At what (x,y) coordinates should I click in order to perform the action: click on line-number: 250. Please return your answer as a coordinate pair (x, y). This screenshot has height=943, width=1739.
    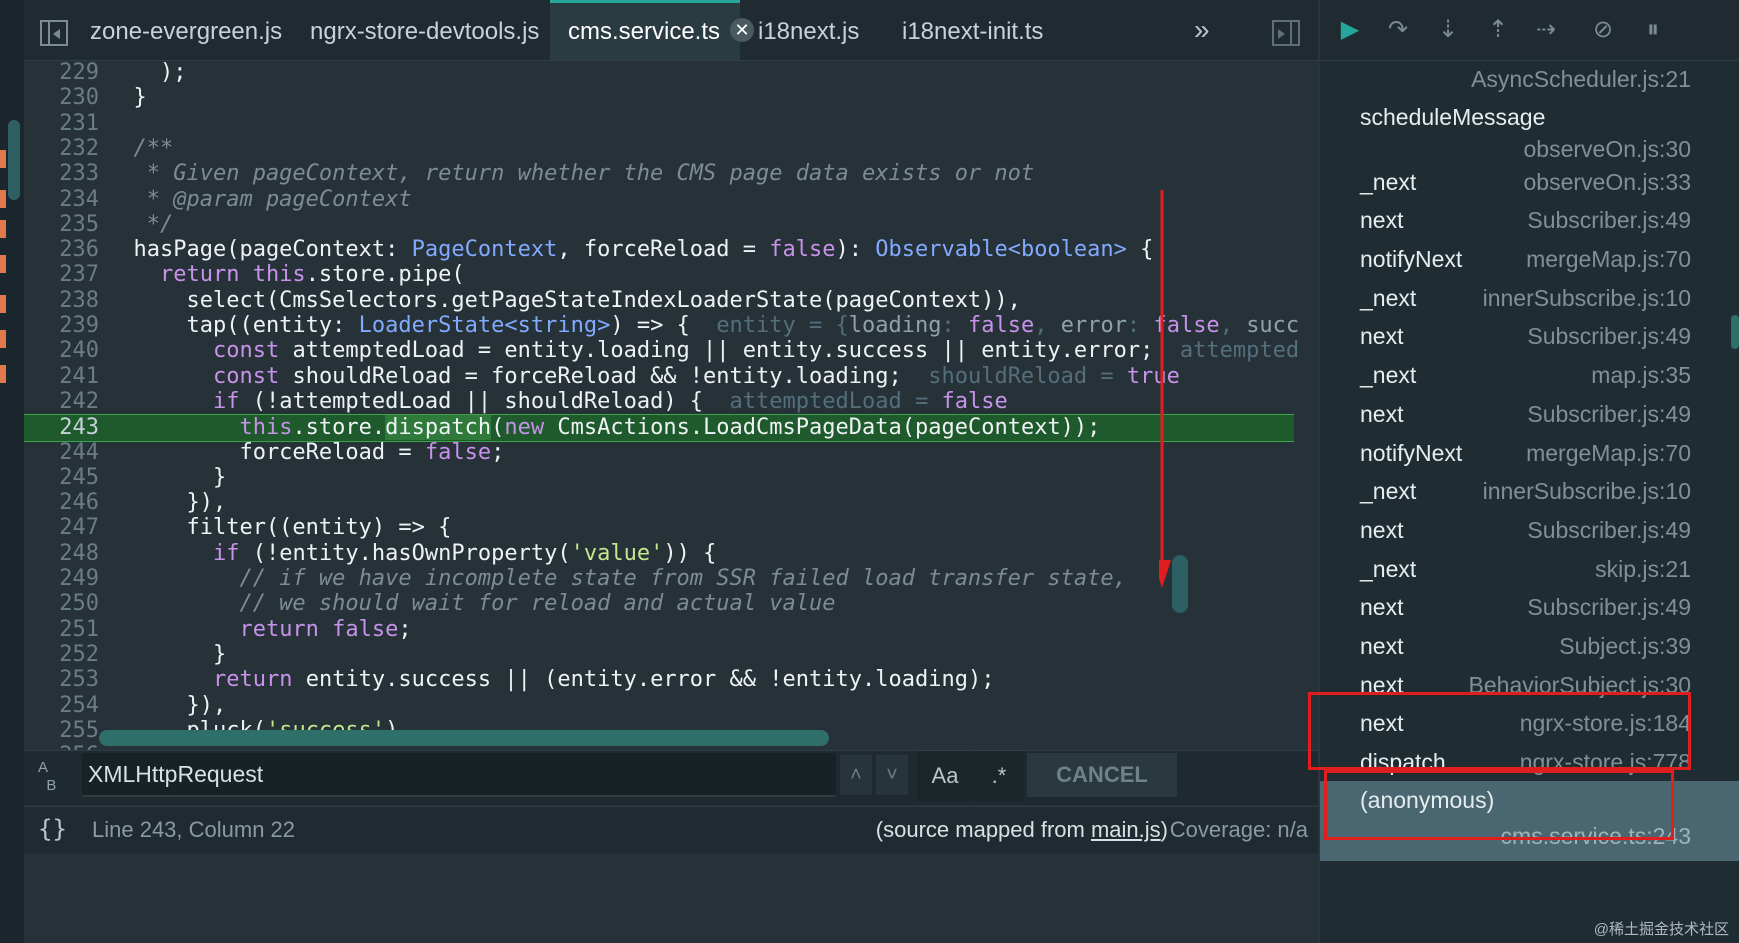
    Looking at the image, I should click on (61, 603).